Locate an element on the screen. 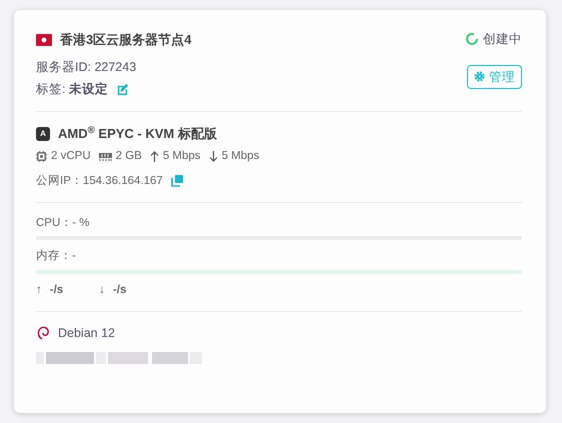  edit-icon is located at coordinates (122, 89).